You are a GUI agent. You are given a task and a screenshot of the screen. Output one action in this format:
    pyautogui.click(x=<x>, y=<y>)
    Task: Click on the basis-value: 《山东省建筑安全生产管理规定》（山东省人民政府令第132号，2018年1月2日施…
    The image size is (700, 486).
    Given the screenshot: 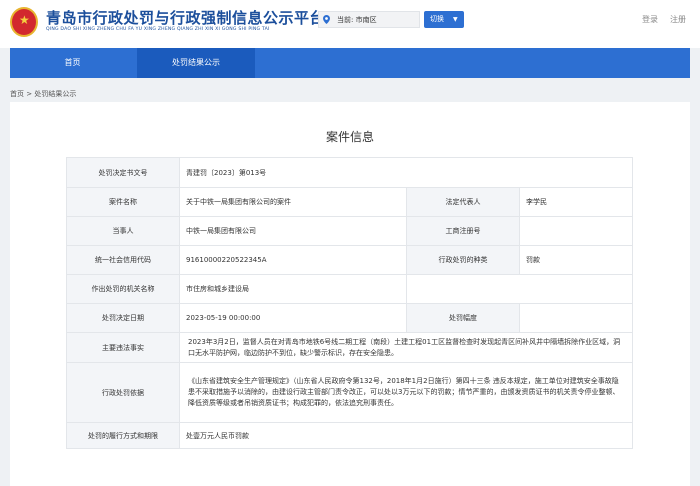 What is the action you would take?
    pyautogui.click(x=406, y=392)
    